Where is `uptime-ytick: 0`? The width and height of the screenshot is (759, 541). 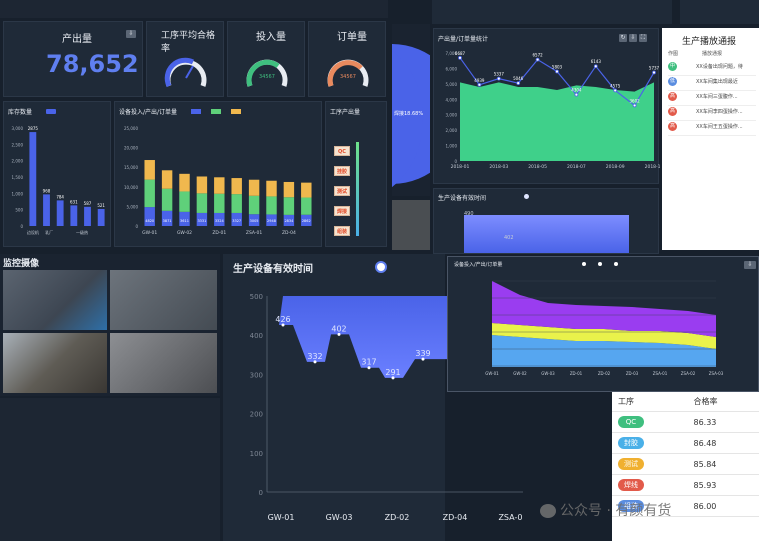 uptime-ytick: 0 is located at coordinates (261, 493).